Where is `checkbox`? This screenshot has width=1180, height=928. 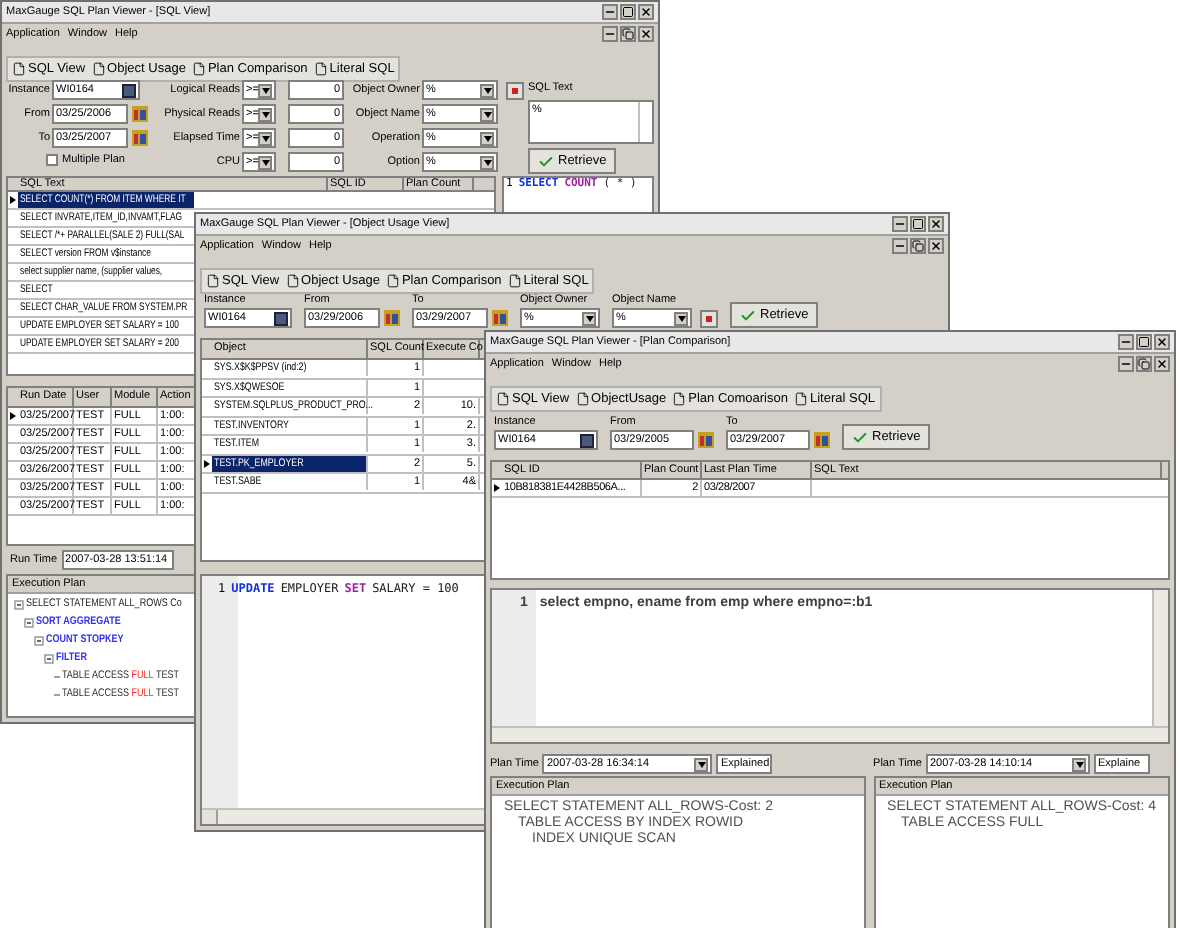 checkbox is located at coordinates (52, 160).